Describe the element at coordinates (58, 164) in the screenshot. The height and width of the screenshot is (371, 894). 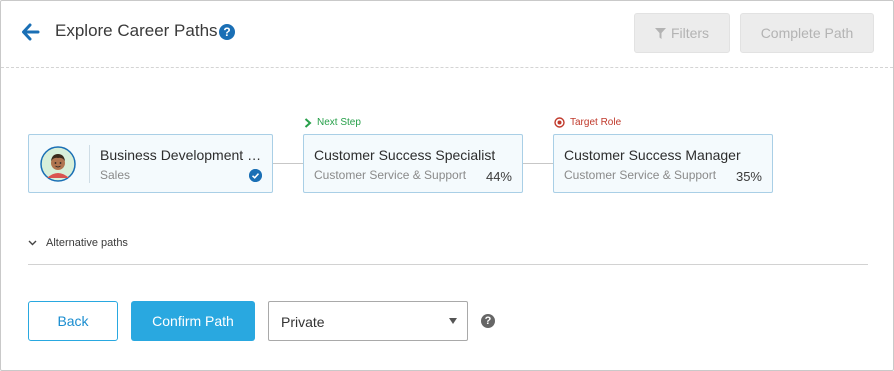
I see `avatar` at that location.